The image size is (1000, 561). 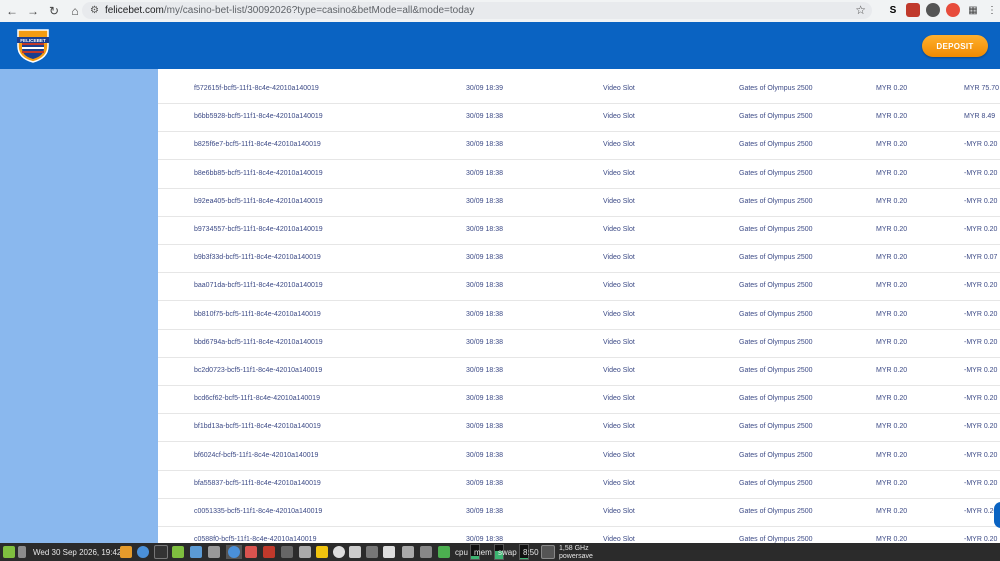 I want to click on bet-id: bc2d0723-bcf5-11f1-8c4e-42010a140019, so click(x=258, y=371).